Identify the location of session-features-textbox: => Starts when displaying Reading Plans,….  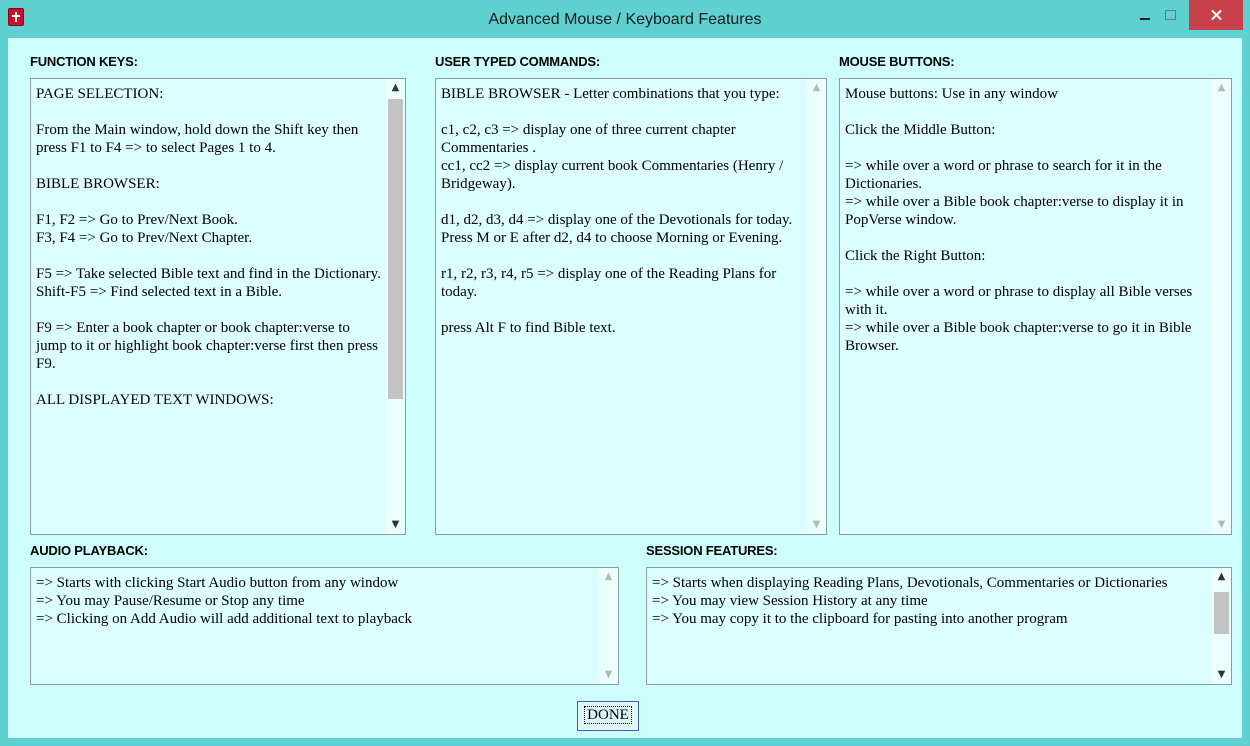
(939, 626).